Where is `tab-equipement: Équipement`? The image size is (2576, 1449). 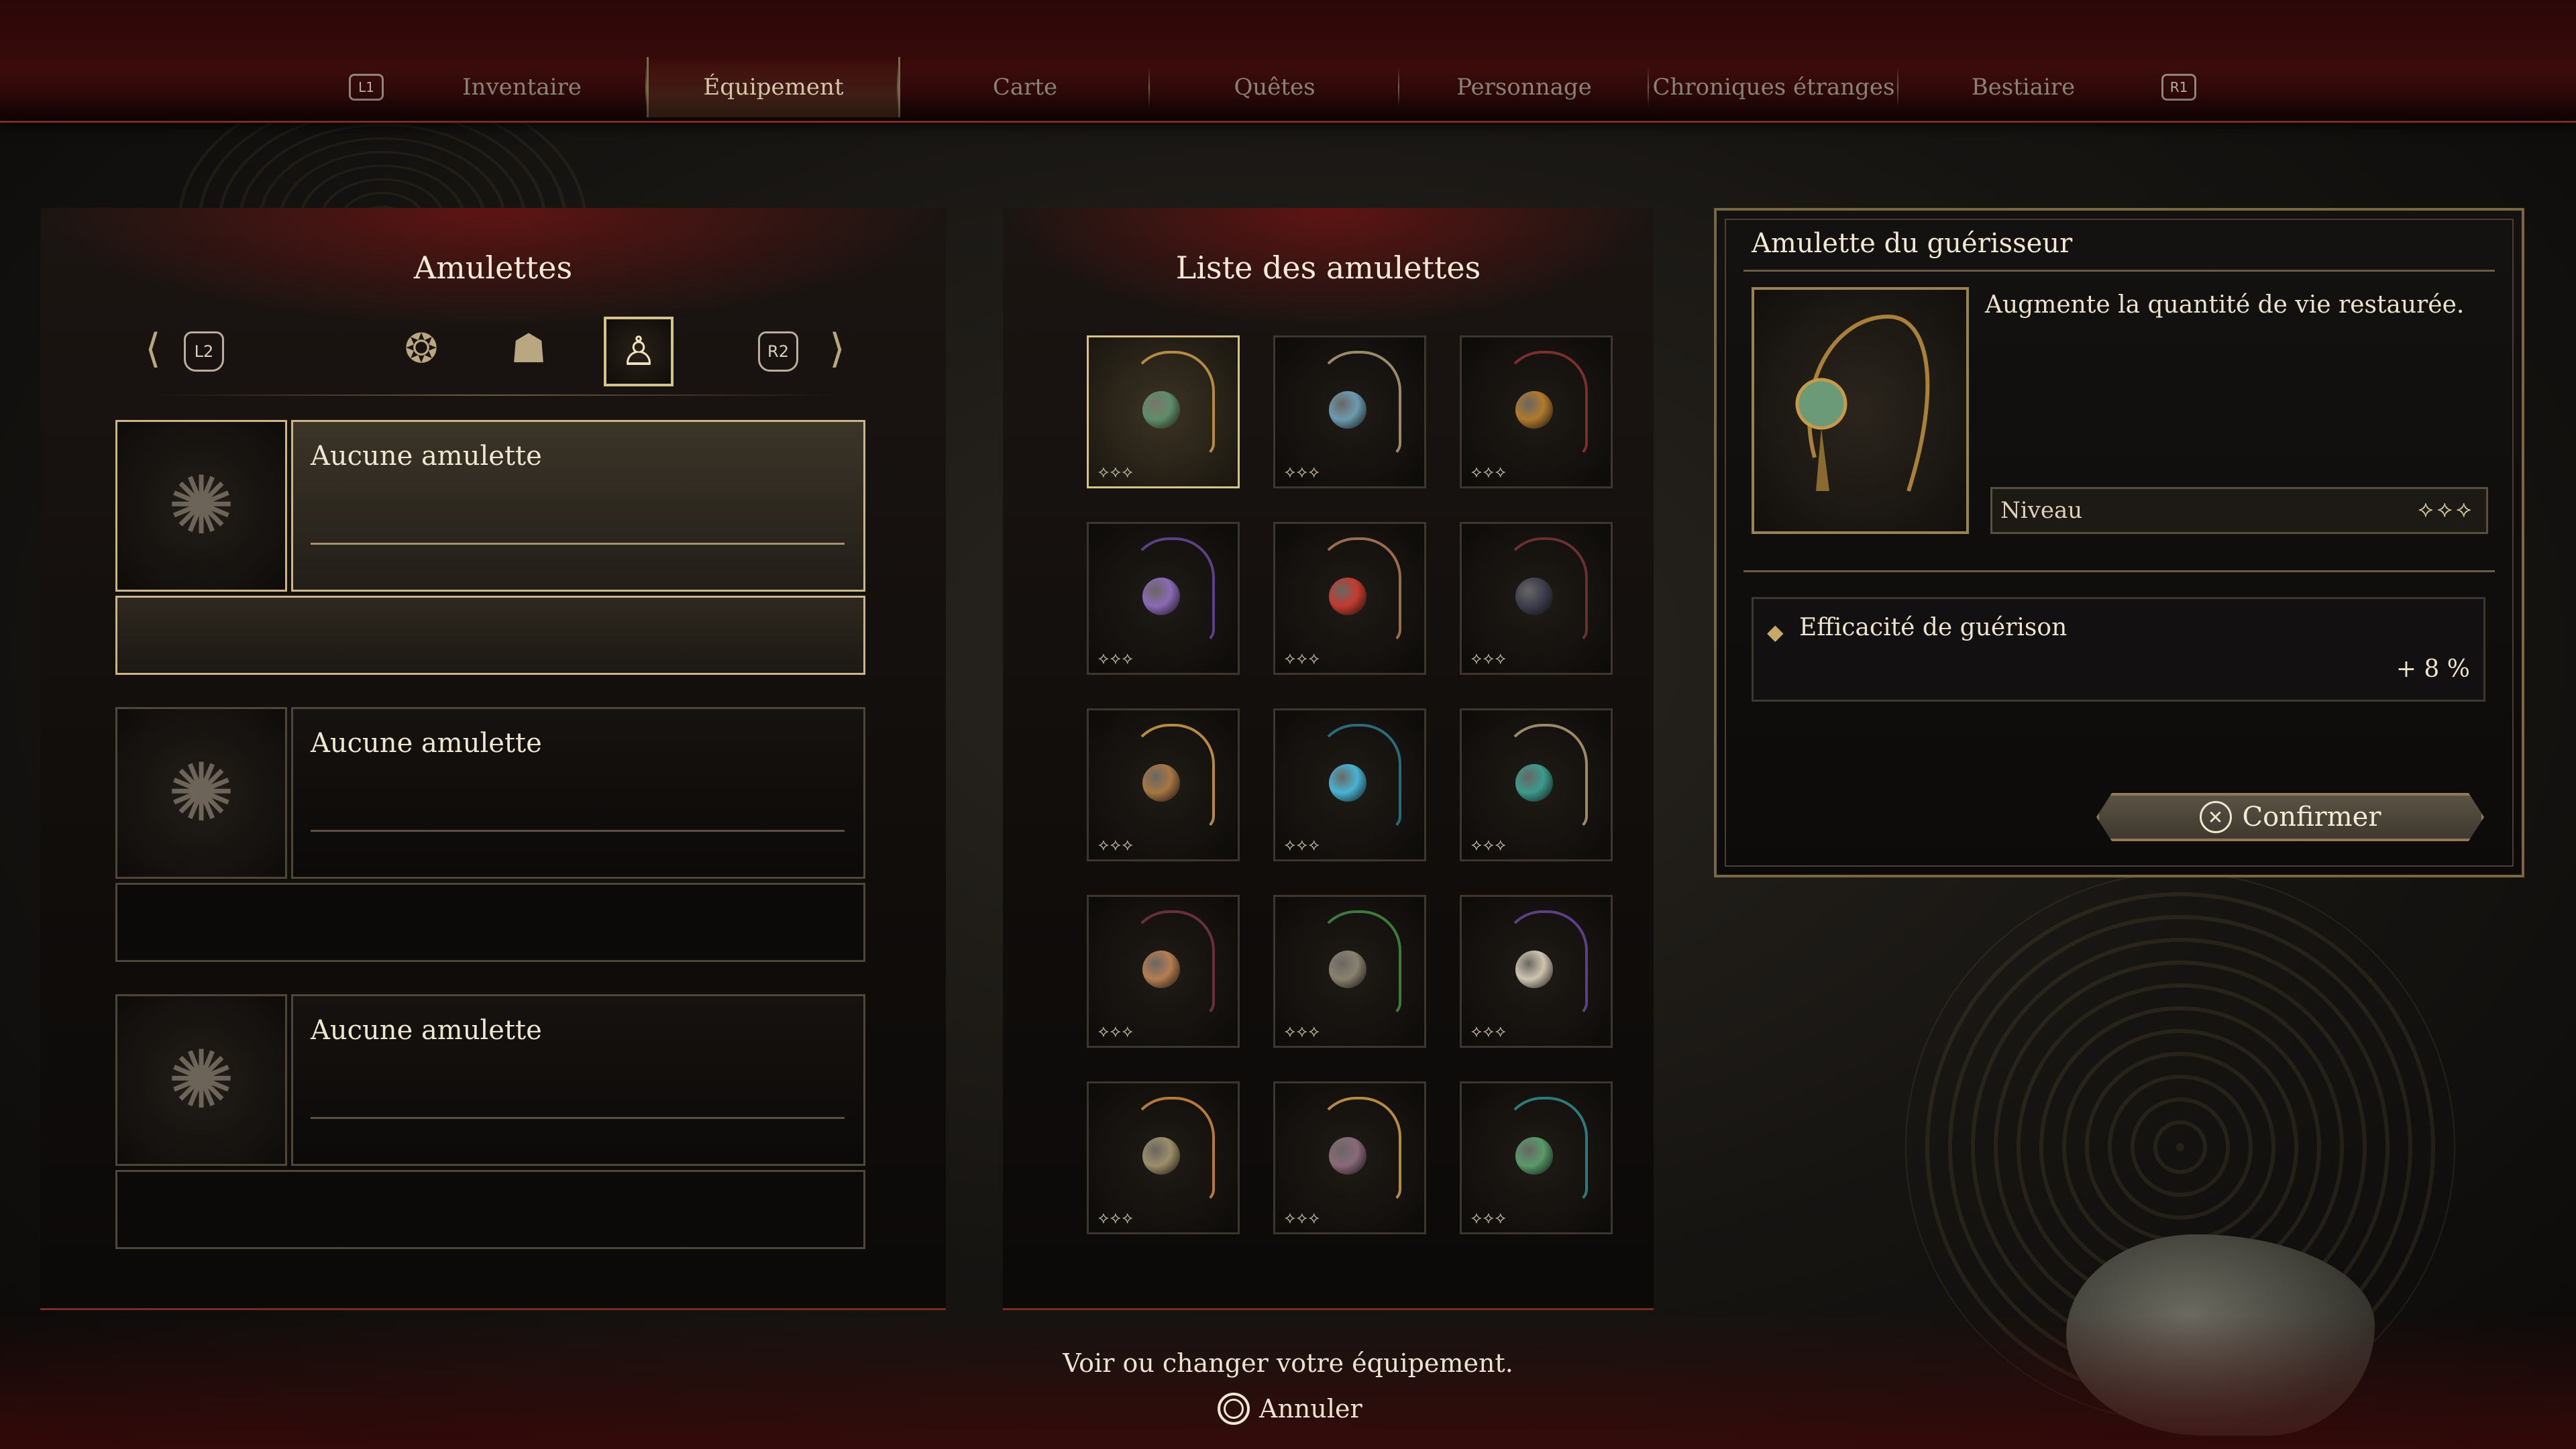 tab-equipement: Équipement is located at coordinates (773, 87).